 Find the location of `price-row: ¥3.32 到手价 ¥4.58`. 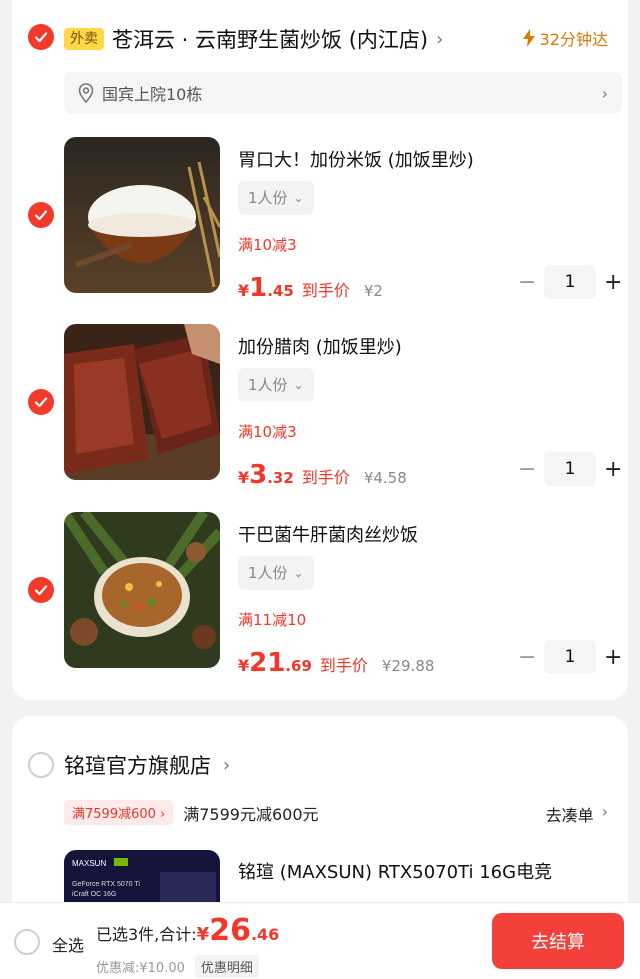

price-row: ¥3.32 到手价 ¥4.58 is located at coordinates (322, 475).